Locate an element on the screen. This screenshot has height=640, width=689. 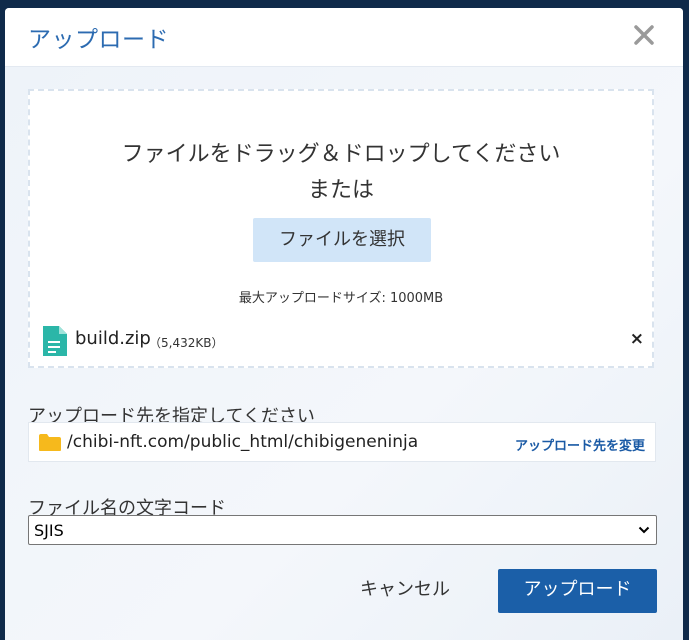
encoding-selected-value: SJIS is located at coordinates (49, 530).